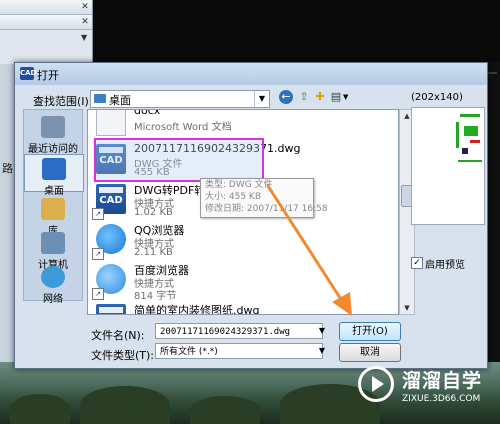  Describe the element at coordinates (179, 160) in the screenshot. I see `selection-highlight-box` at that location.